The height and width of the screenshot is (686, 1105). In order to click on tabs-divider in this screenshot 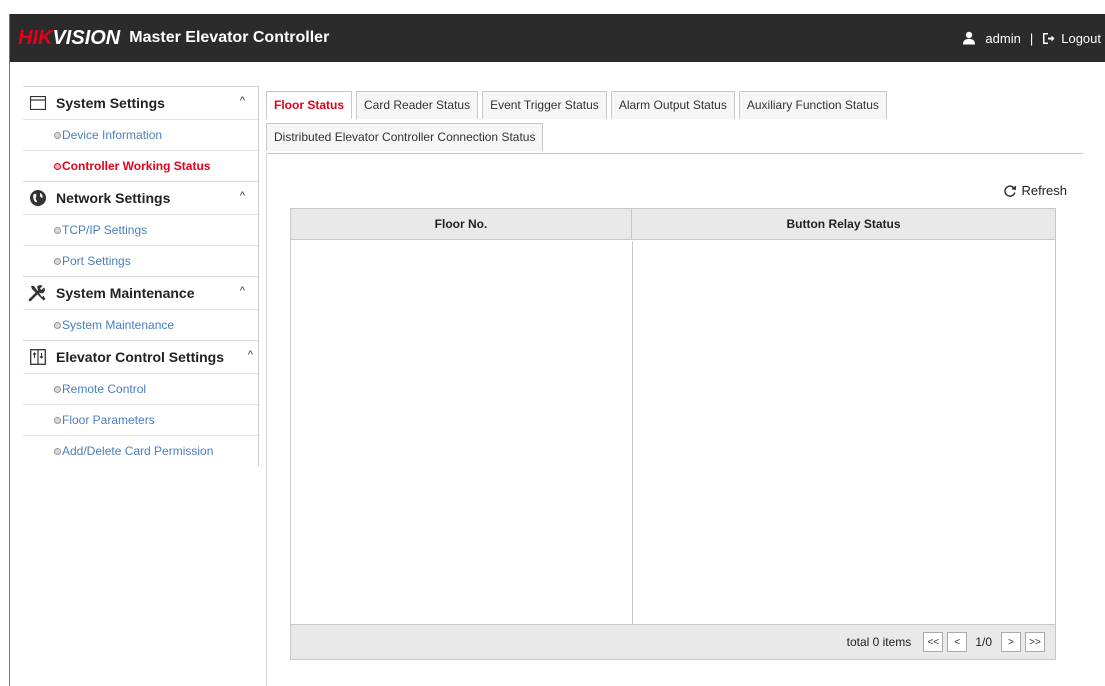, I will do `click(674, 153)`.